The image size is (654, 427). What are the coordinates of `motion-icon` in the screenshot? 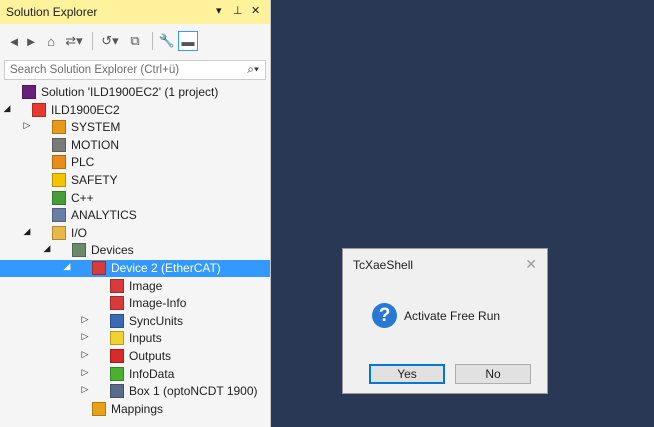 It's located at (59, 144).